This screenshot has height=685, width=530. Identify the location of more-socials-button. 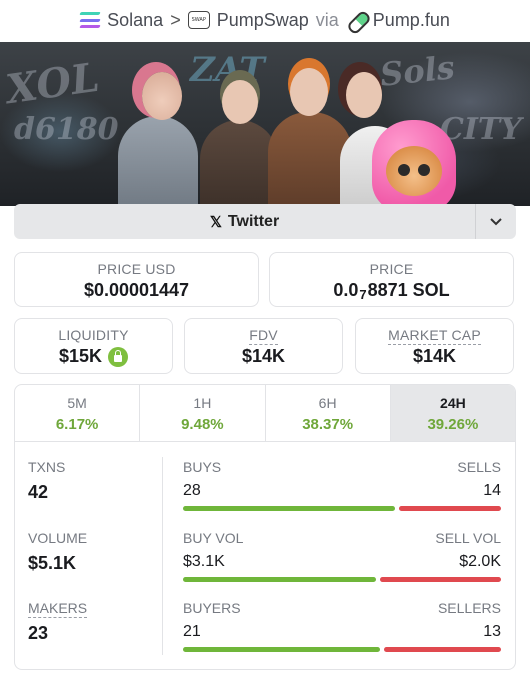
(496, 221).